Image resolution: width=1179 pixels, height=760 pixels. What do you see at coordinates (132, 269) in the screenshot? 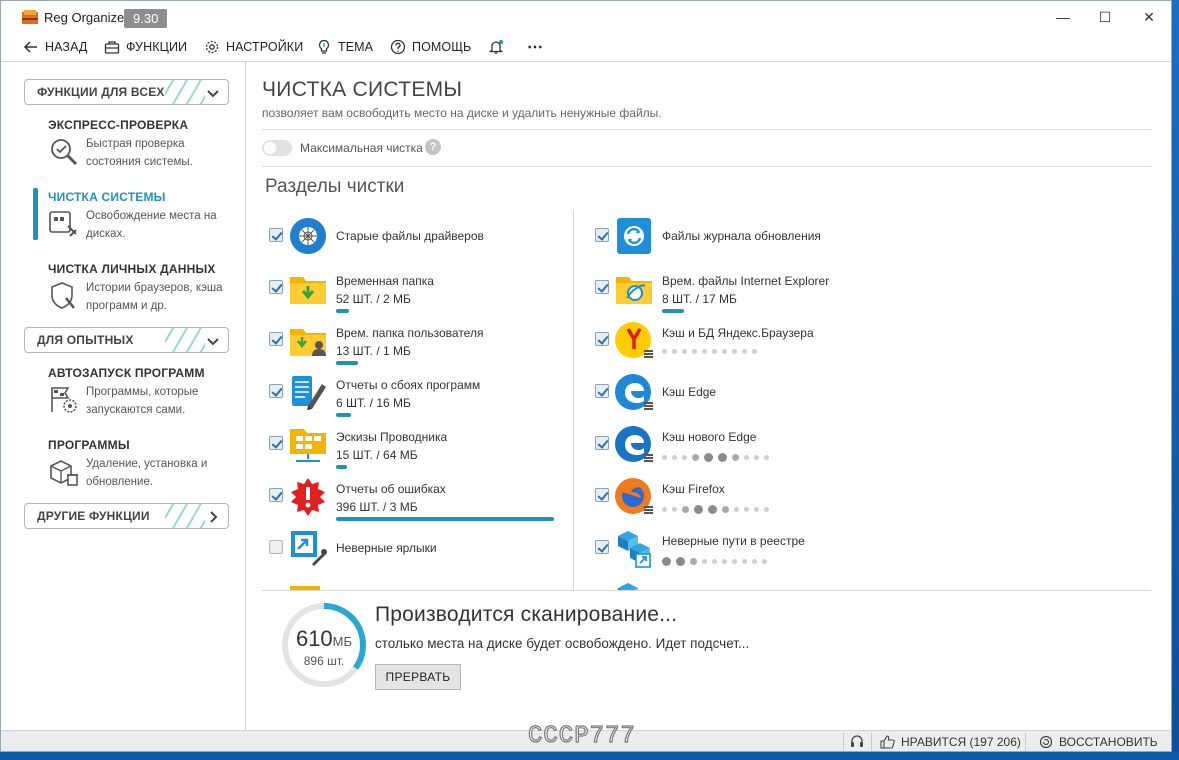
I see `nav-title: ЧИСТКА ЛИЧНЫХ ДАННЫХ` at bounding box center [132, 269].